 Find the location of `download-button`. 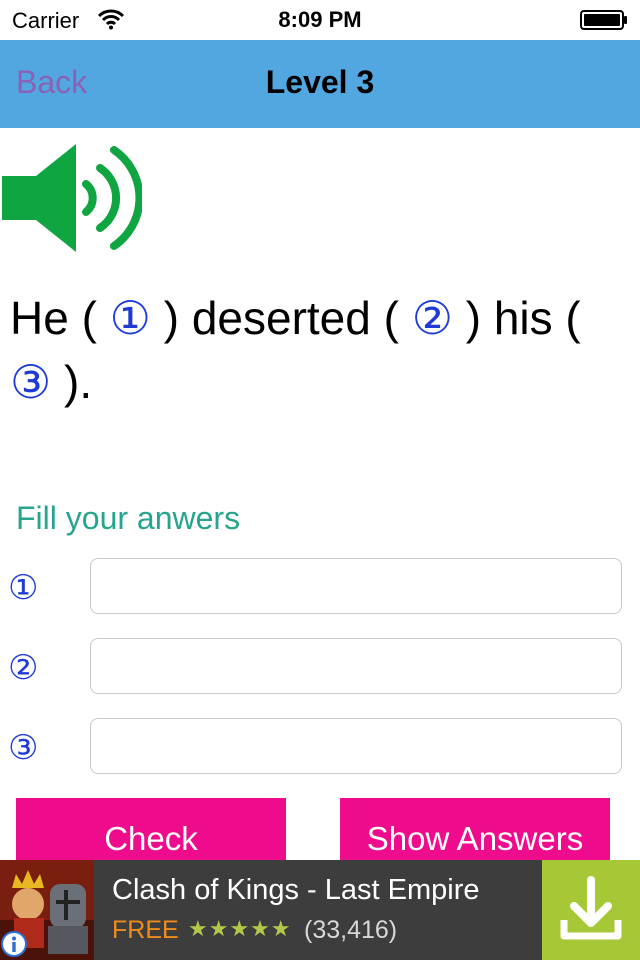

download-button is located at coordinates (591, 910).